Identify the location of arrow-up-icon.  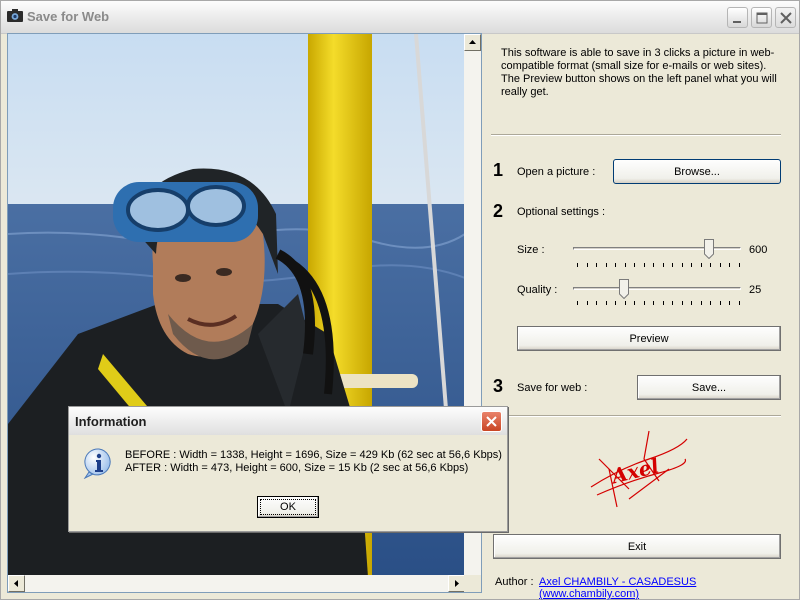
(472, 42).